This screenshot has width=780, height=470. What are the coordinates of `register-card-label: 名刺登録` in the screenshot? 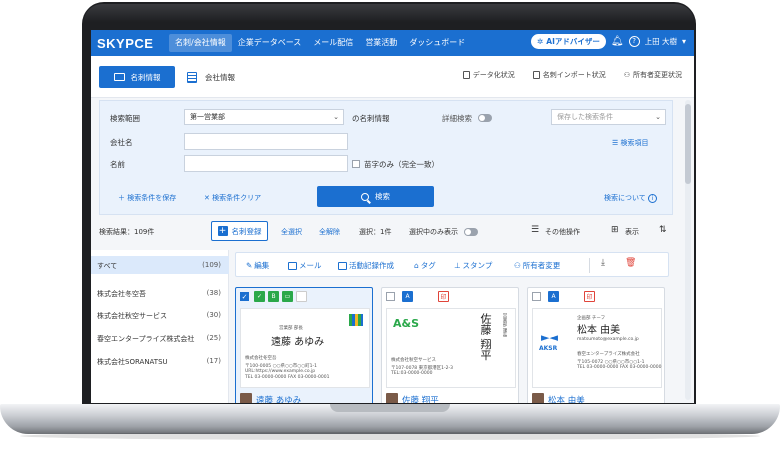 It's located at (246, 231).